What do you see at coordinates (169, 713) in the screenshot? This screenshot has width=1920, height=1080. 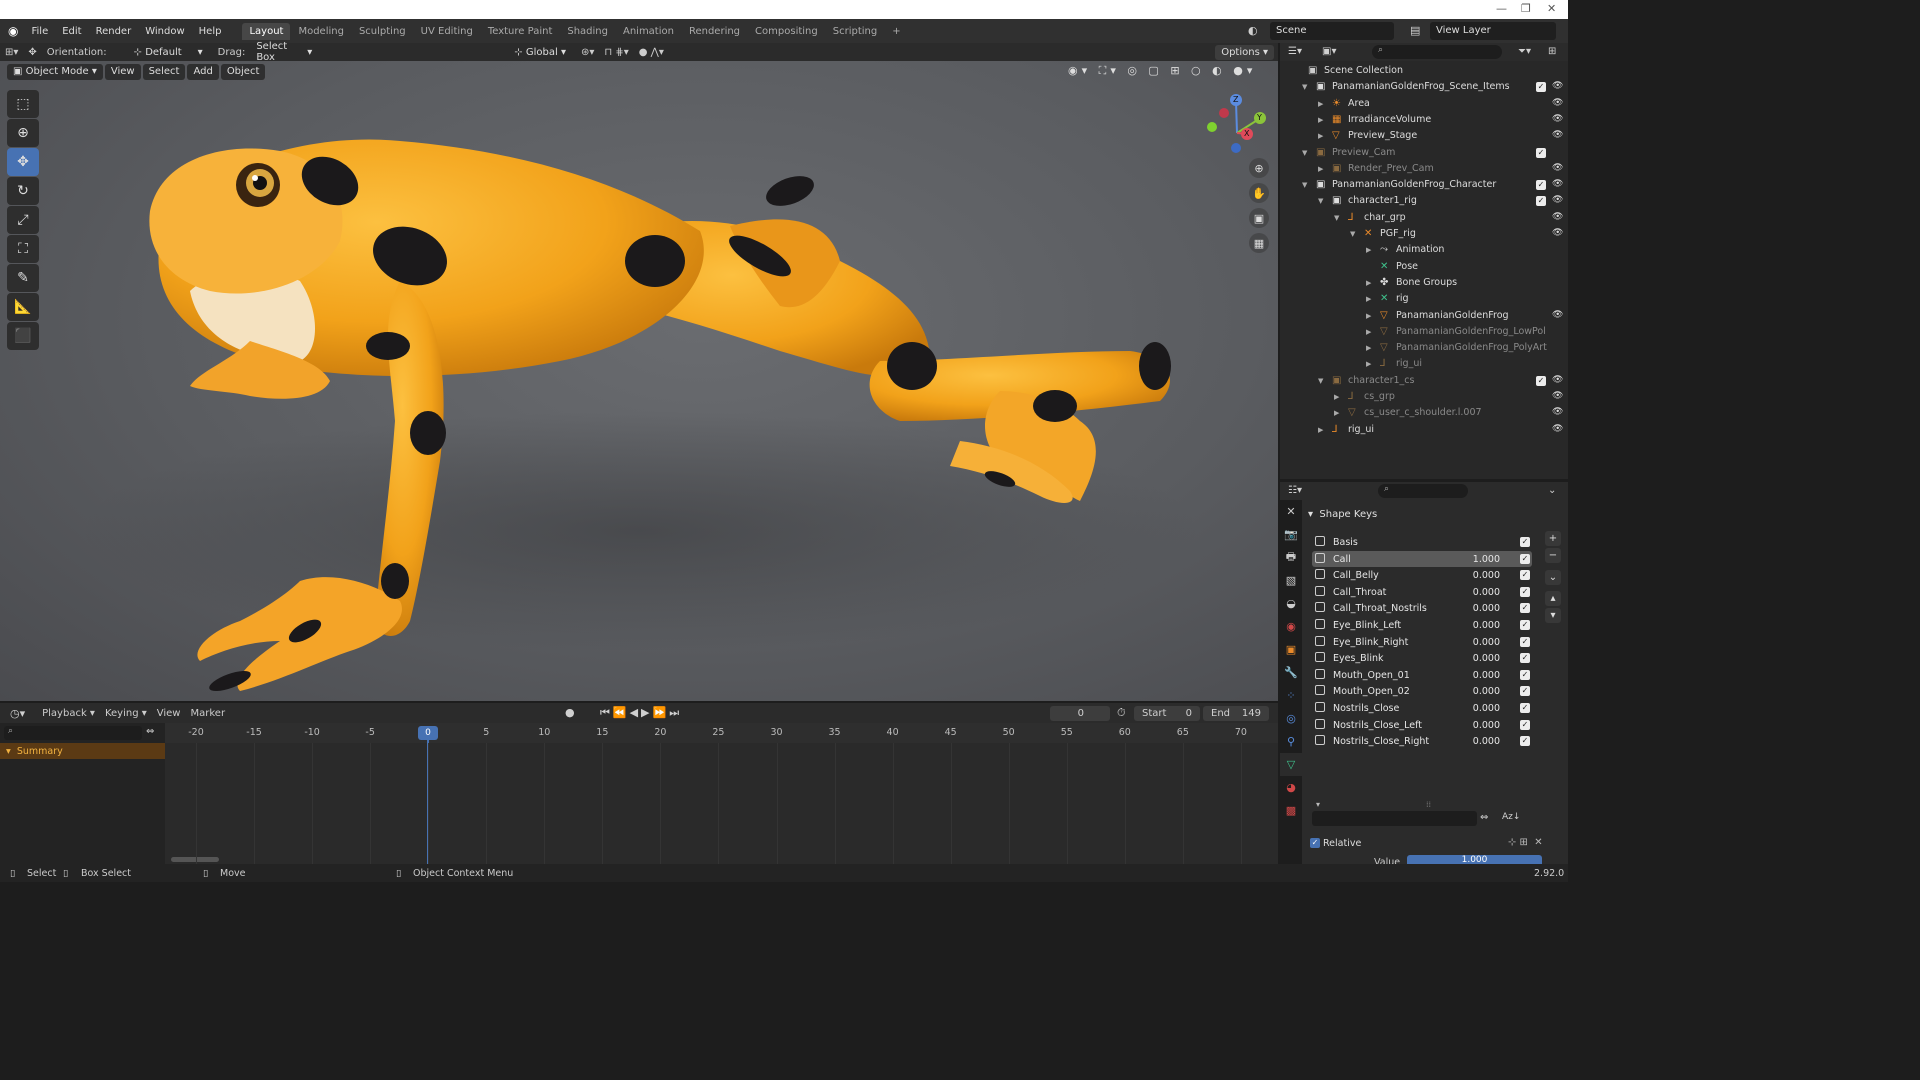 I see `menu-timeline-view: View` at bounding box center [169, 713].